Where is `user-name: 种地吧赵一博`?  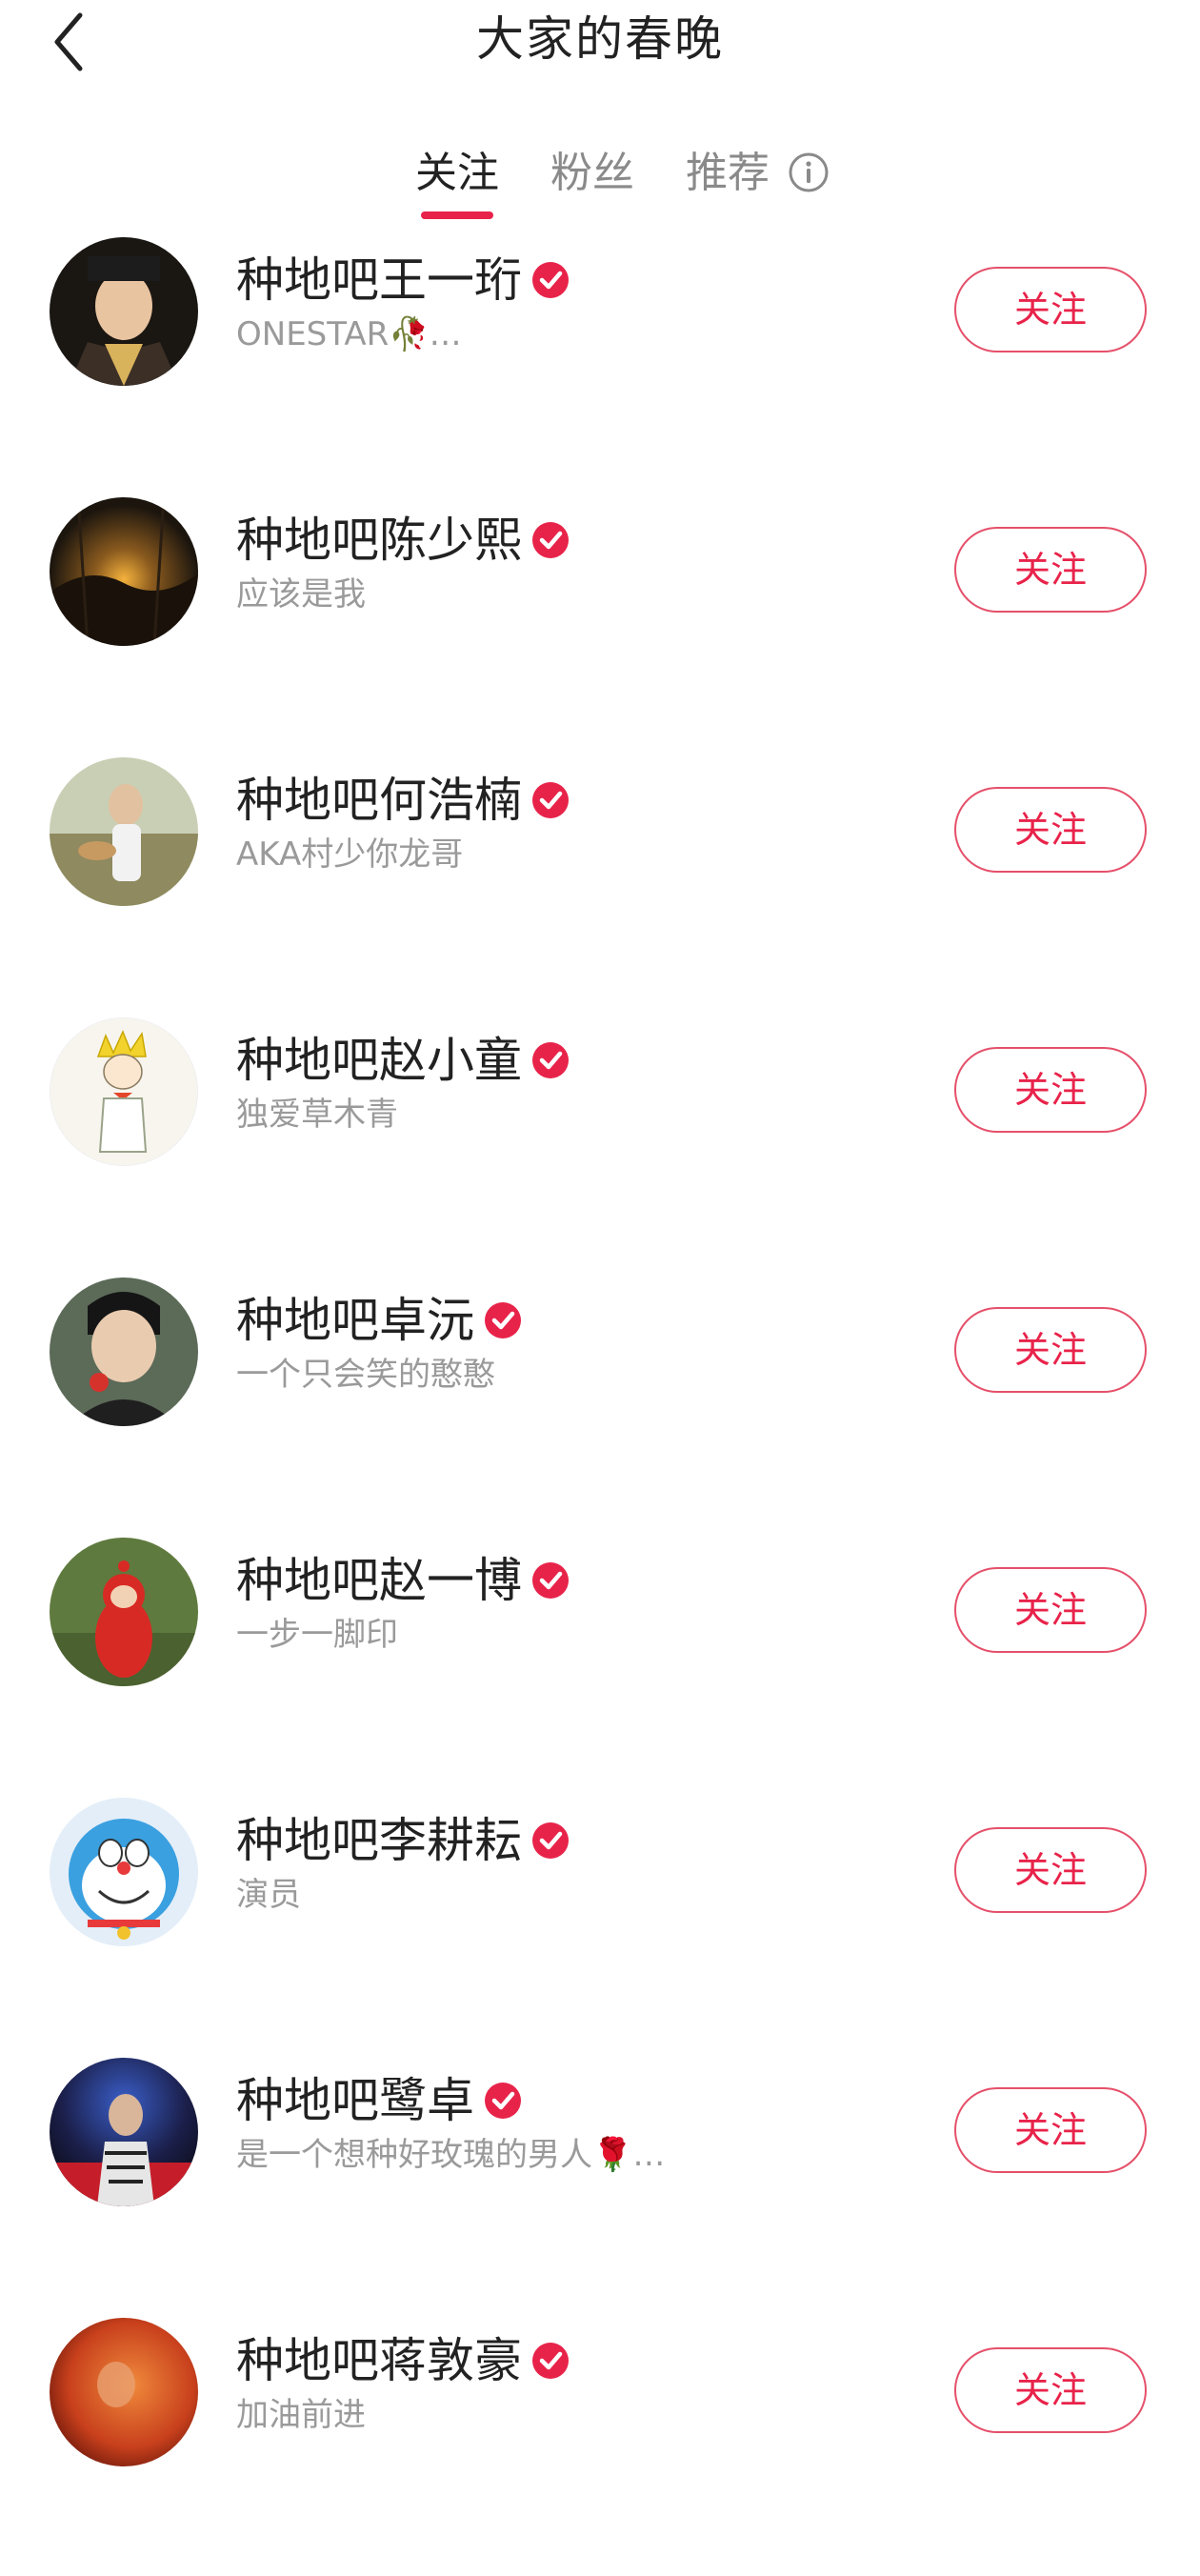
user-name: 种地吧赵一博 is located at coordinates (379, 1580).